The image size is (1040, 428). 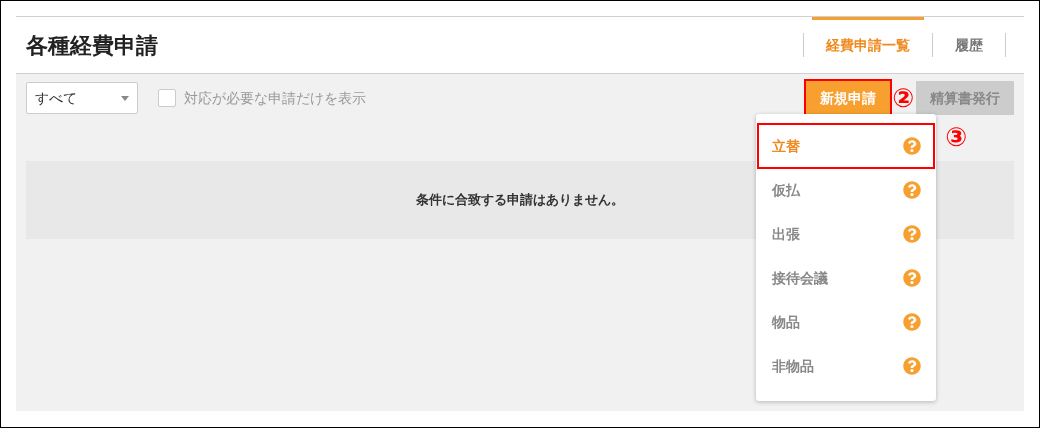 What do you see at coordinates (846, 322) in the screenshot?
I see `menu-item: 物品` at bounding box center [846, 322].